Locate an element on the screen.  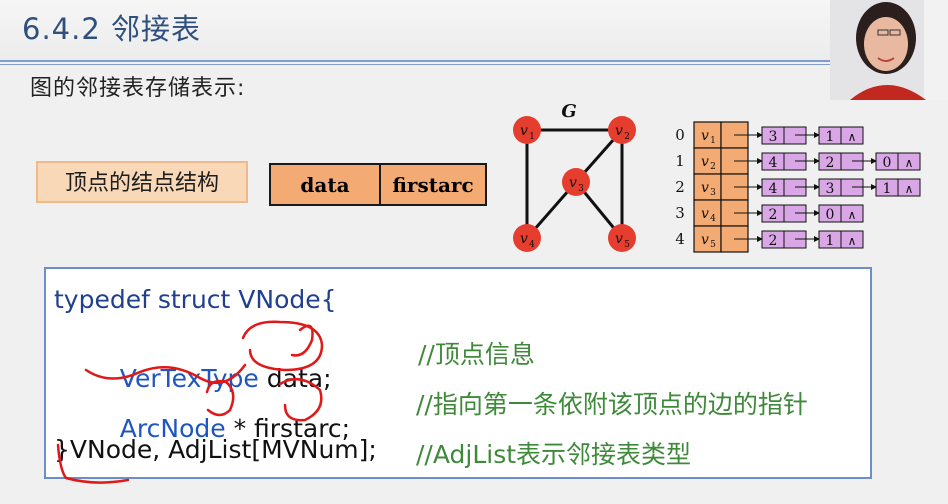
comment-vertex-info: //顶点信息 is located at coordinates (476, 354).